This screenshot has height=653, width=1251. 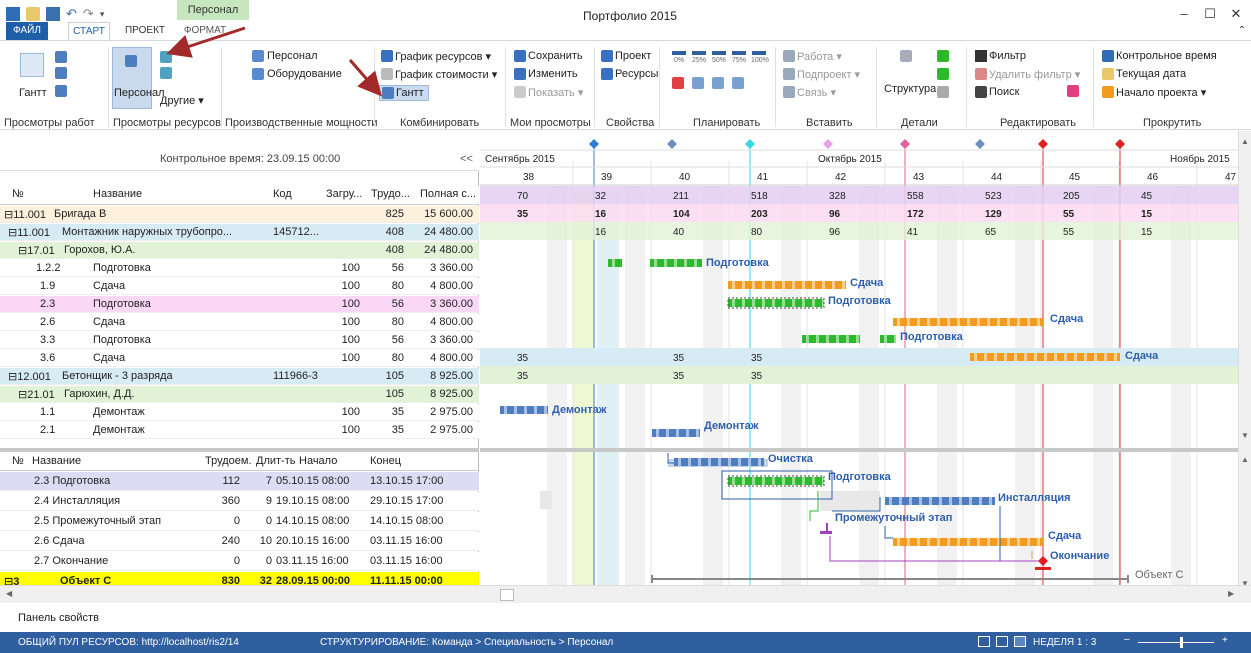 I want to click on properties-panel: Панель свойств, so click(x=625, y=619).